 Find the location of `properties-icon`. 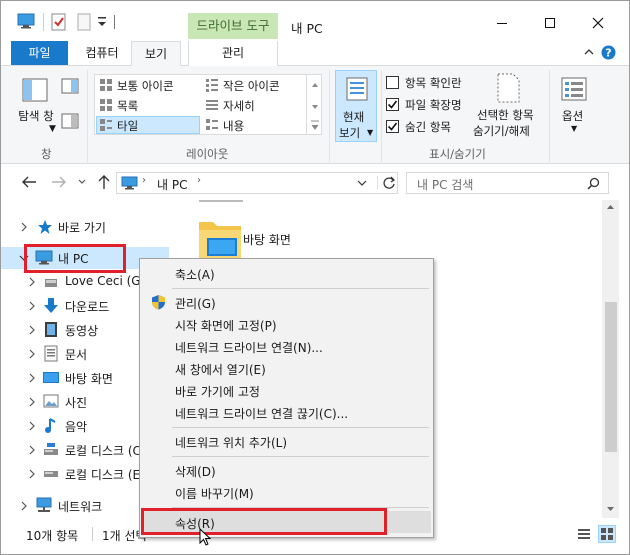

properties-icon is located at coordinates (59, 22).